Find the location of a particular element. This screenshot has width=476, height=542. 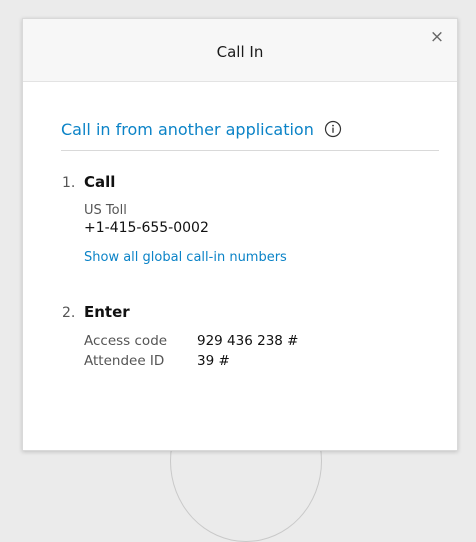

close-icon: × is located at coordinates (437, 37).